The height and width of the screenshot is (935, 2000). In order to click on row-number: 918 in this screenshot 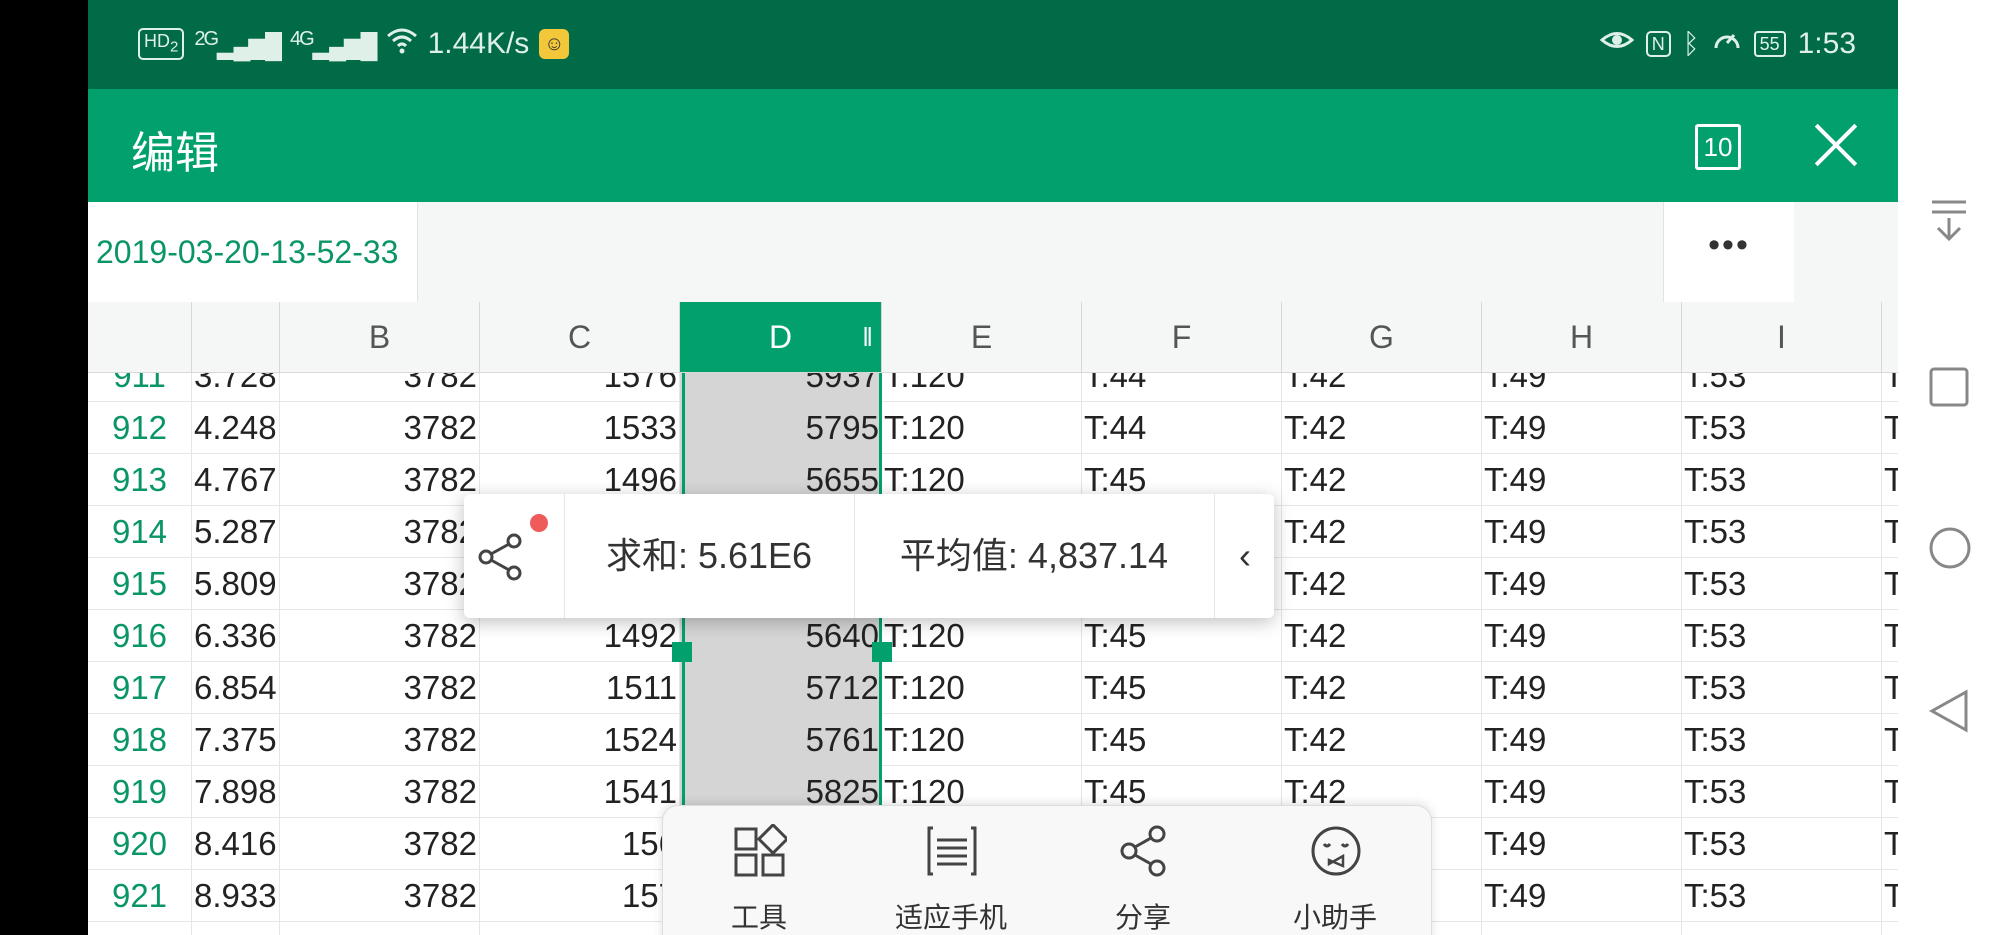, I will do `click(140, 740)`.